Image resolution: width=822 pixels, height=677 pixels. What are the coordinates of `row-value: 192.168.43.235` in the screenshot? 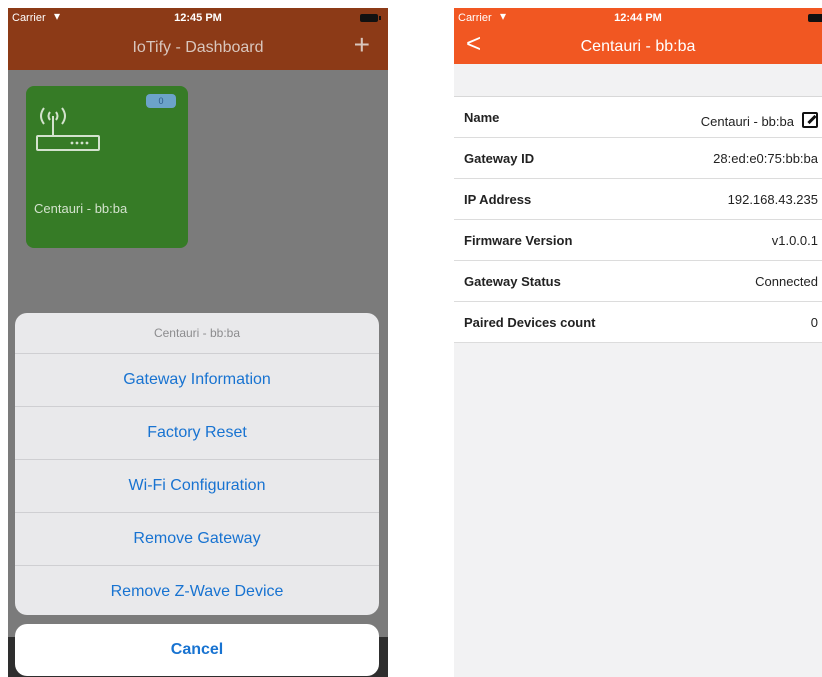 It's located at (772, 199).